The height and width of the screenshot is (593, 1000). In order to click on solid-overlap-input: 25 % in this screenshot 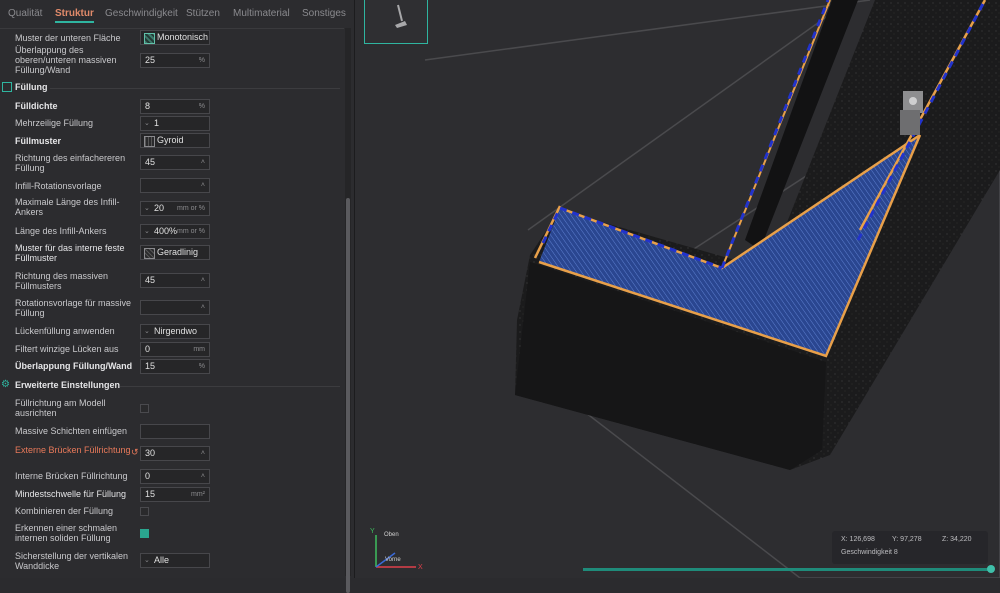, I will do `click(175, 60)`.